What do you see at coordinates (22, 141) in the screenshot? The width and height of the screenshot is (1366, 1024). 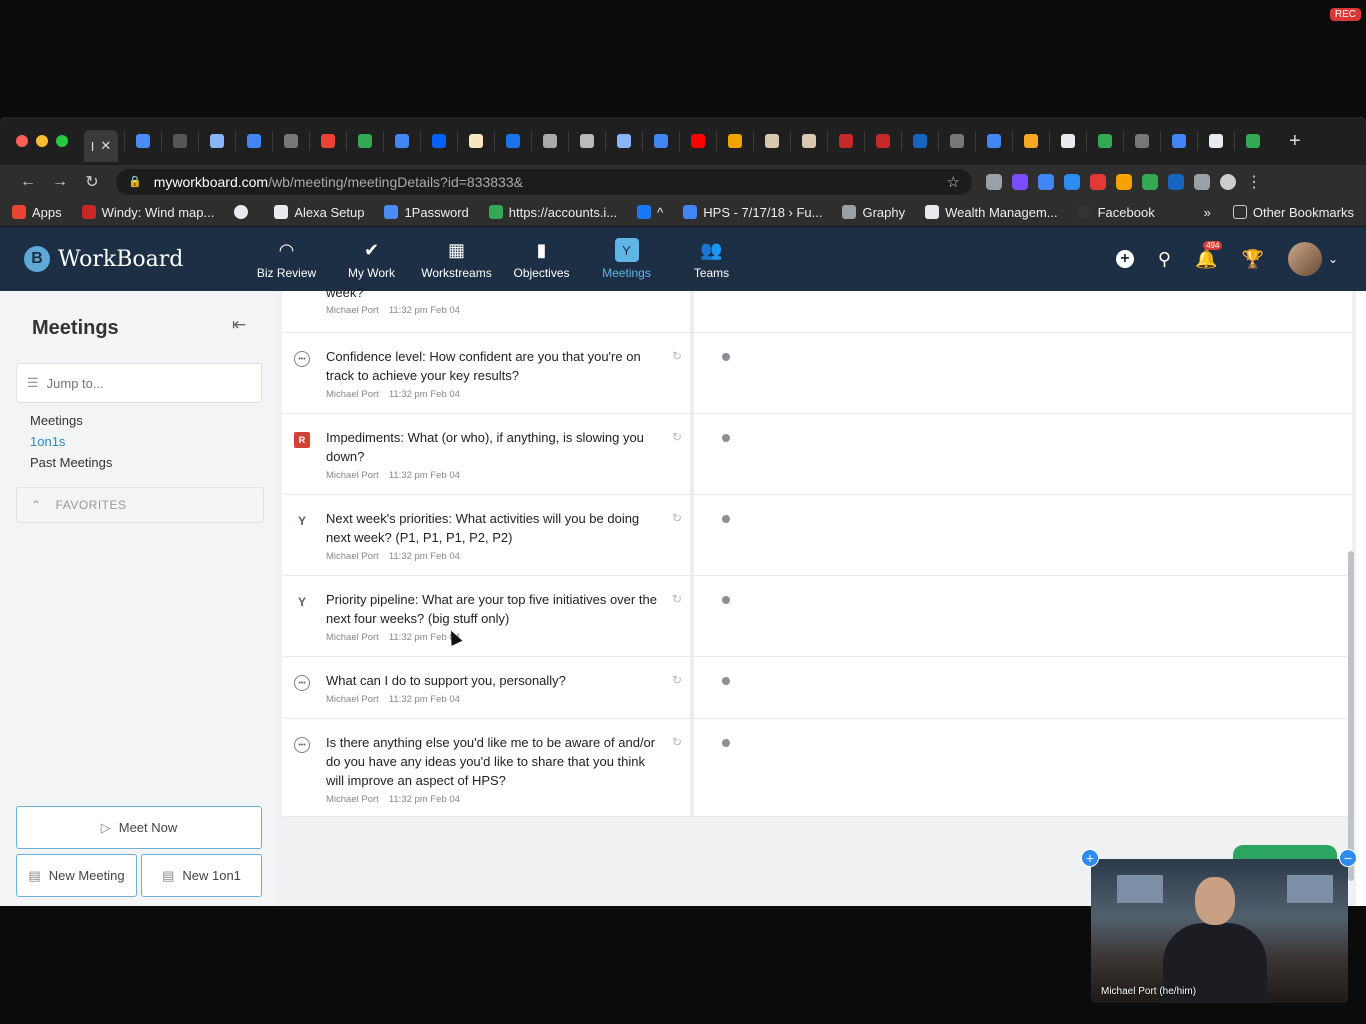 I see `close-window-button` at bounding box center [22, 141].